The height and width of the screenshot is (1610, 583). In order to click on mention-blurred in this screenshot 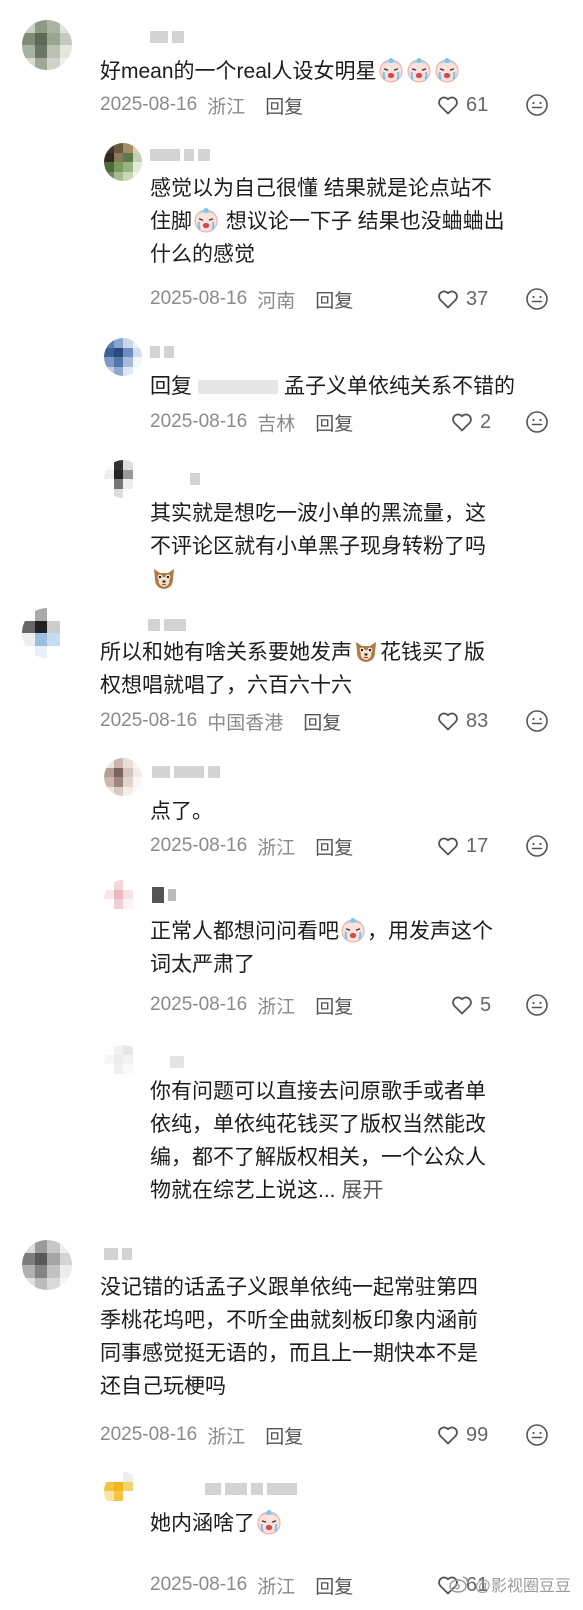, I will do `click(238, 387)`.